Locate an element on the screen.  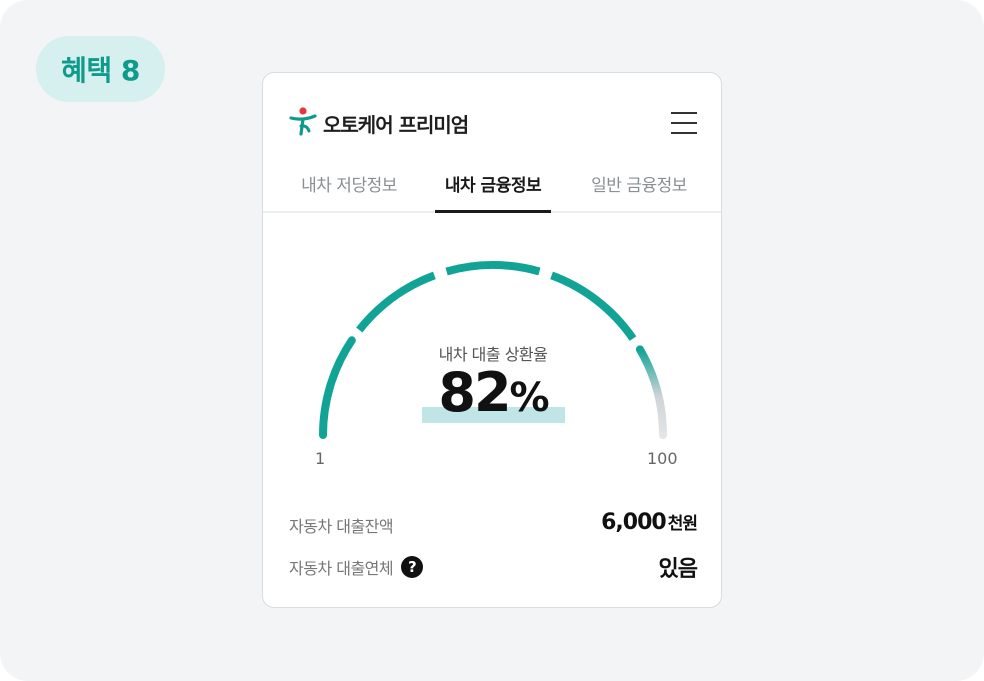
logo-icon is located at coordinates (303, 121).